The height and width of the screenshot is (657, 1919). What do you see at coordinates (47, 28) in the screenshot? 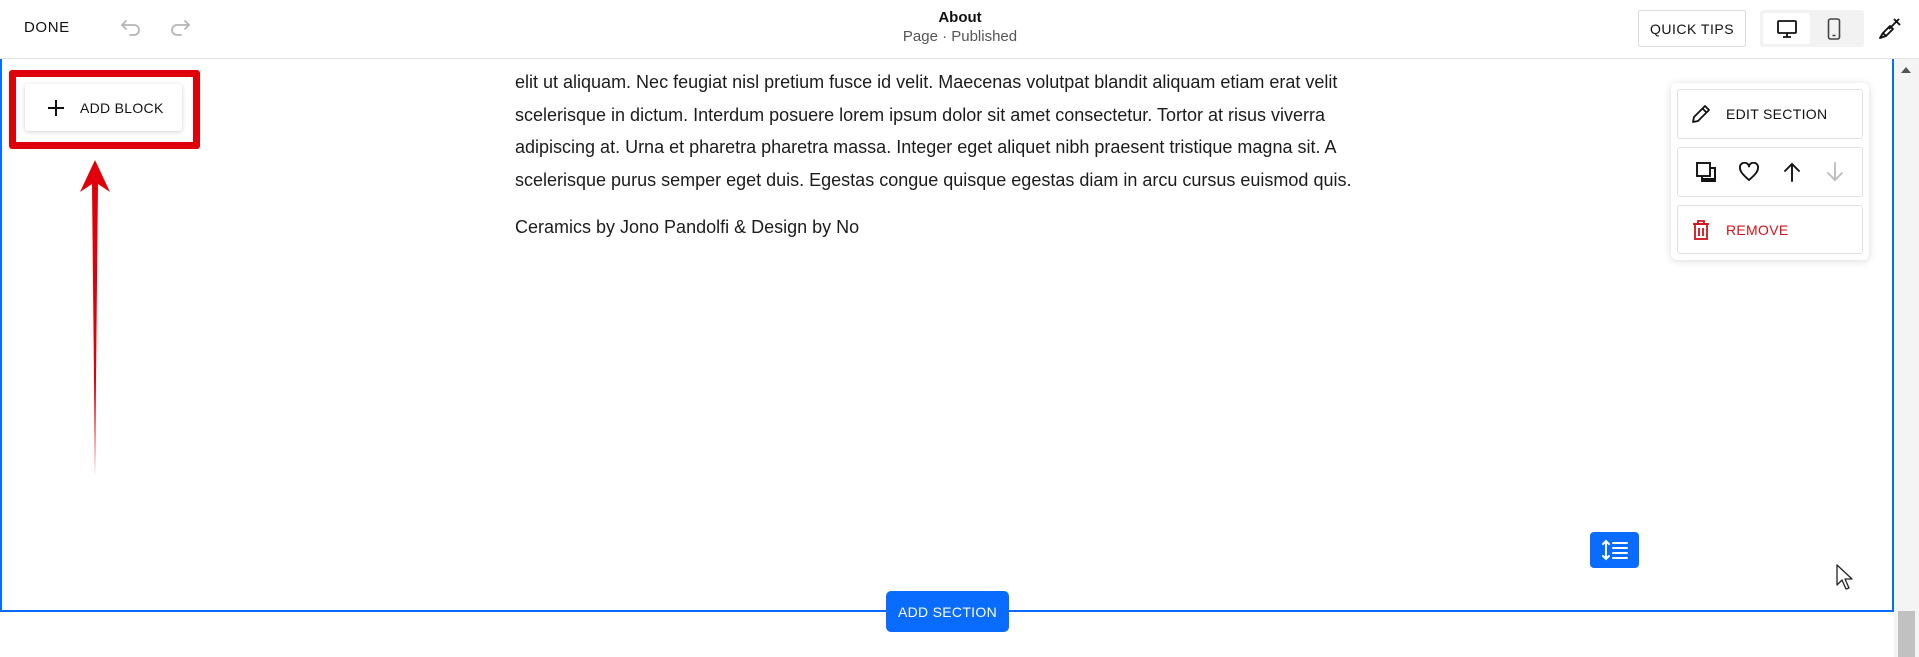
I see `done-button: DONE` at bounding box center [47, 28].